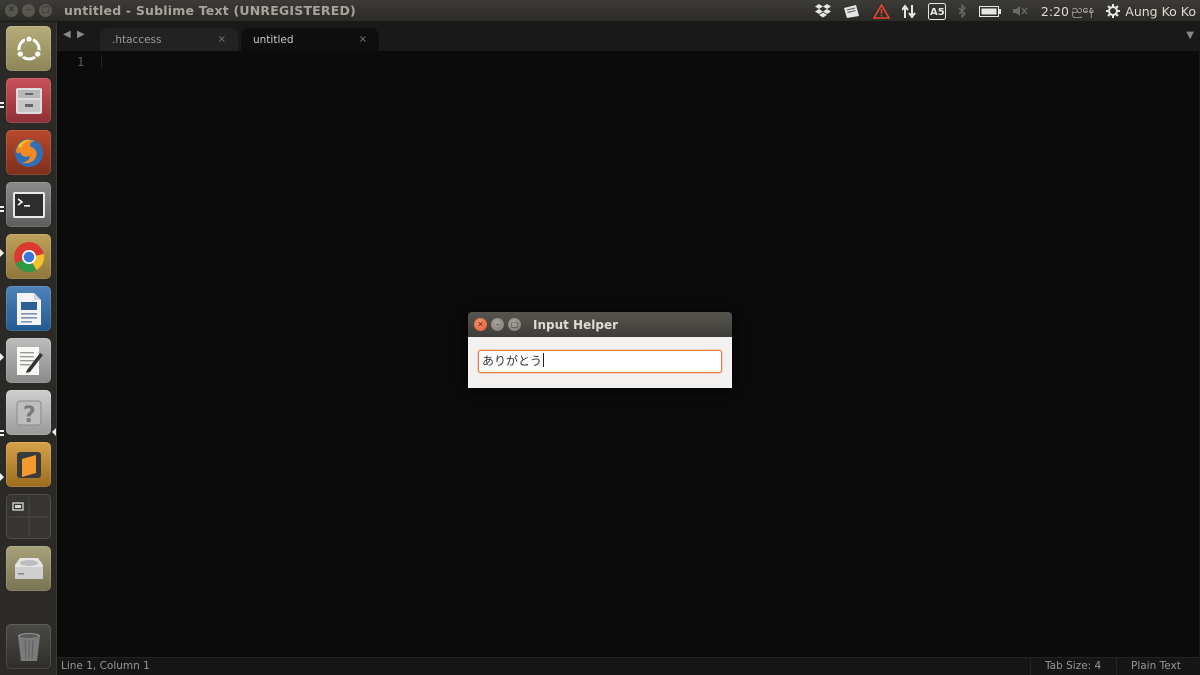 This screenshot has height=675, width=1200. What do you see at coordinates (989, 11) in the screenshot?
I see `battery-icon` at bounding box center [989, 11].